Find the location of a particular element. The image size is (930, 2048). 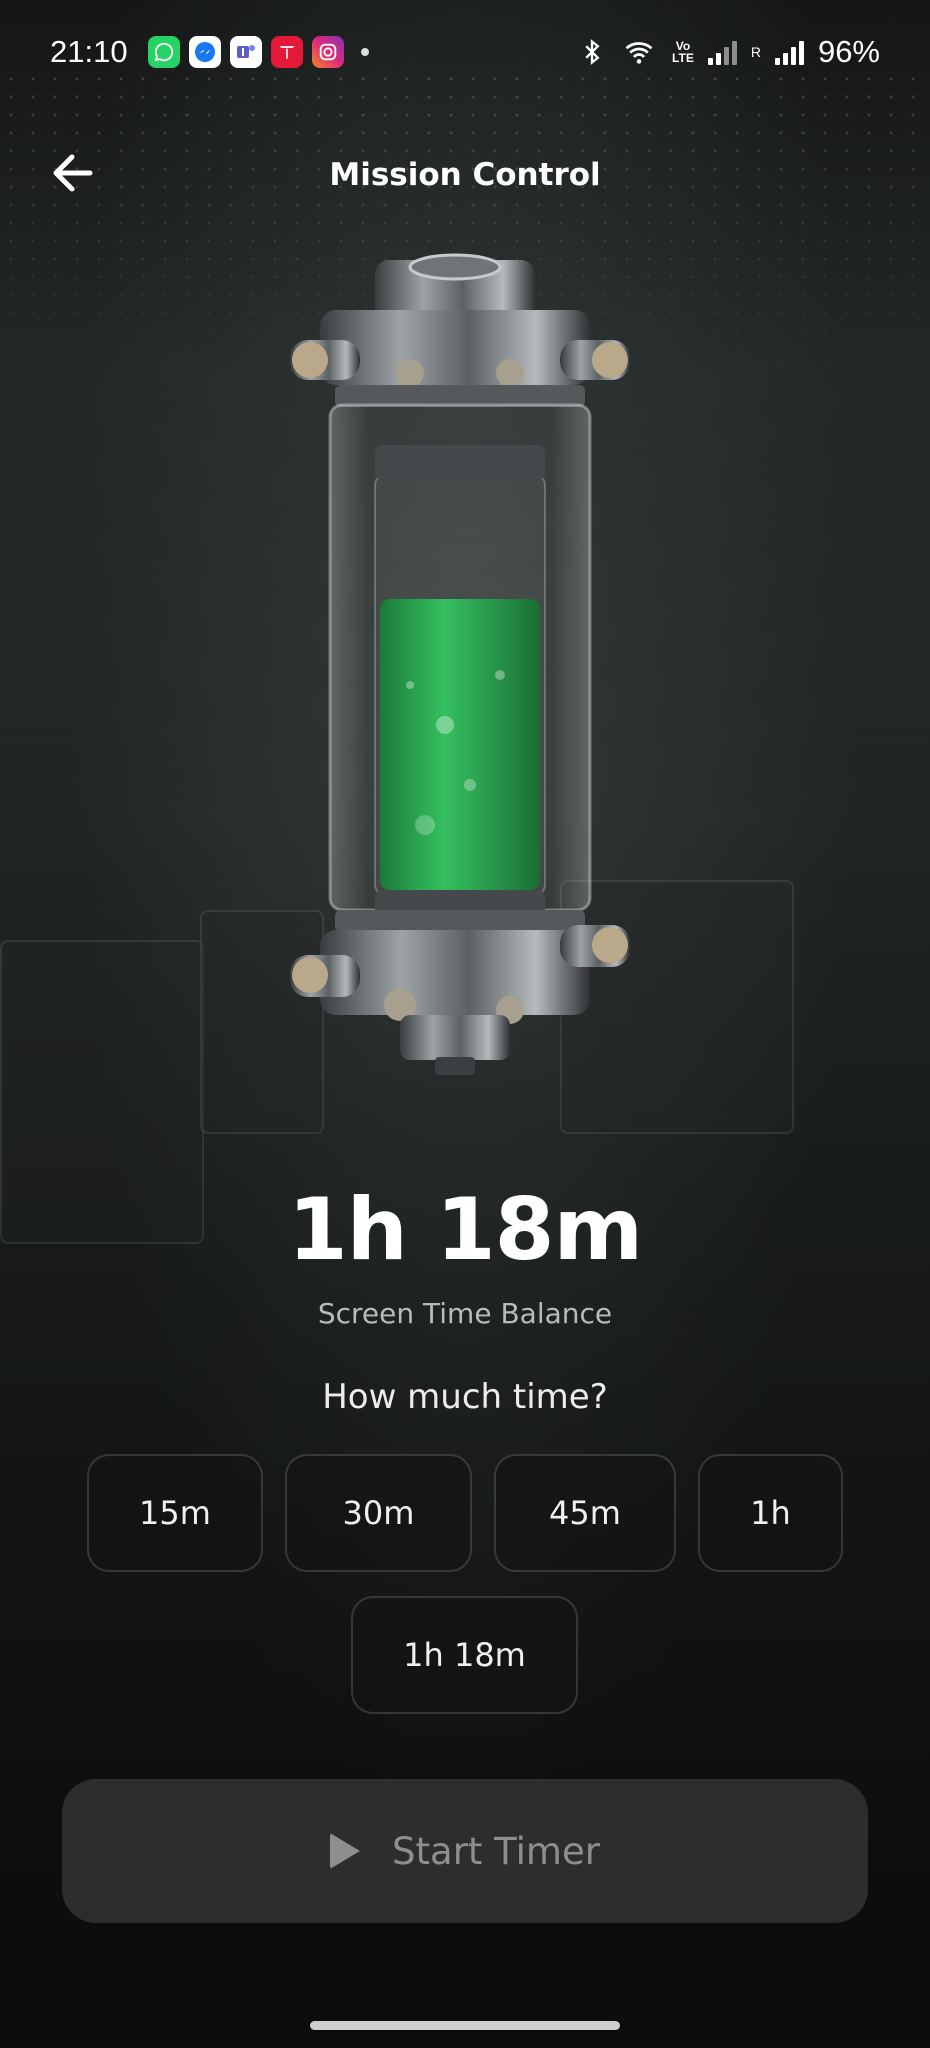

whatsapp-icon is located at coordinates (163, 52).